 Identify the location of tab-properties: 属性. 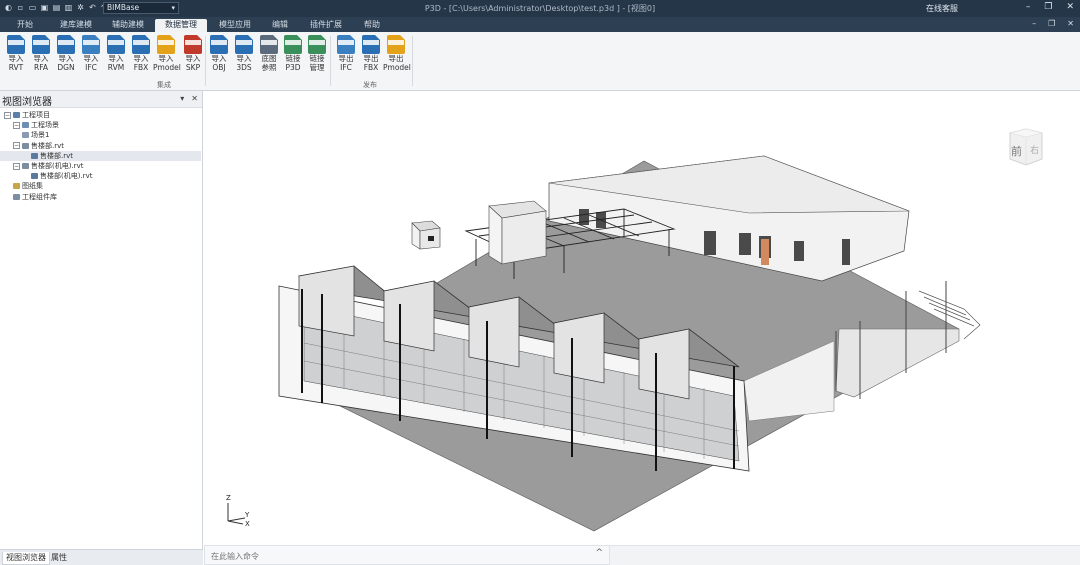
(59, 558).